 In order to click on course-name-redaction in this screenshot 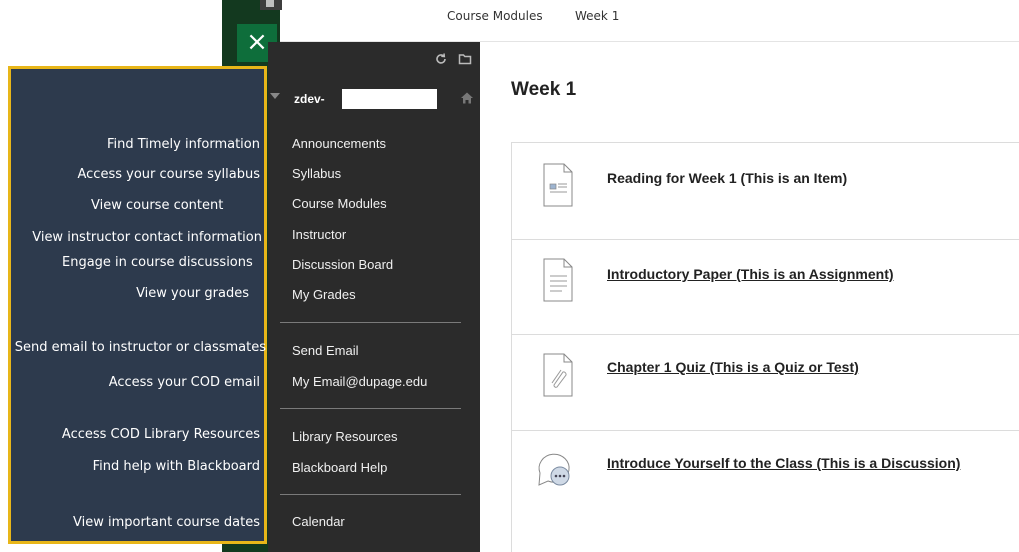, I will do `click(389, 99)`.